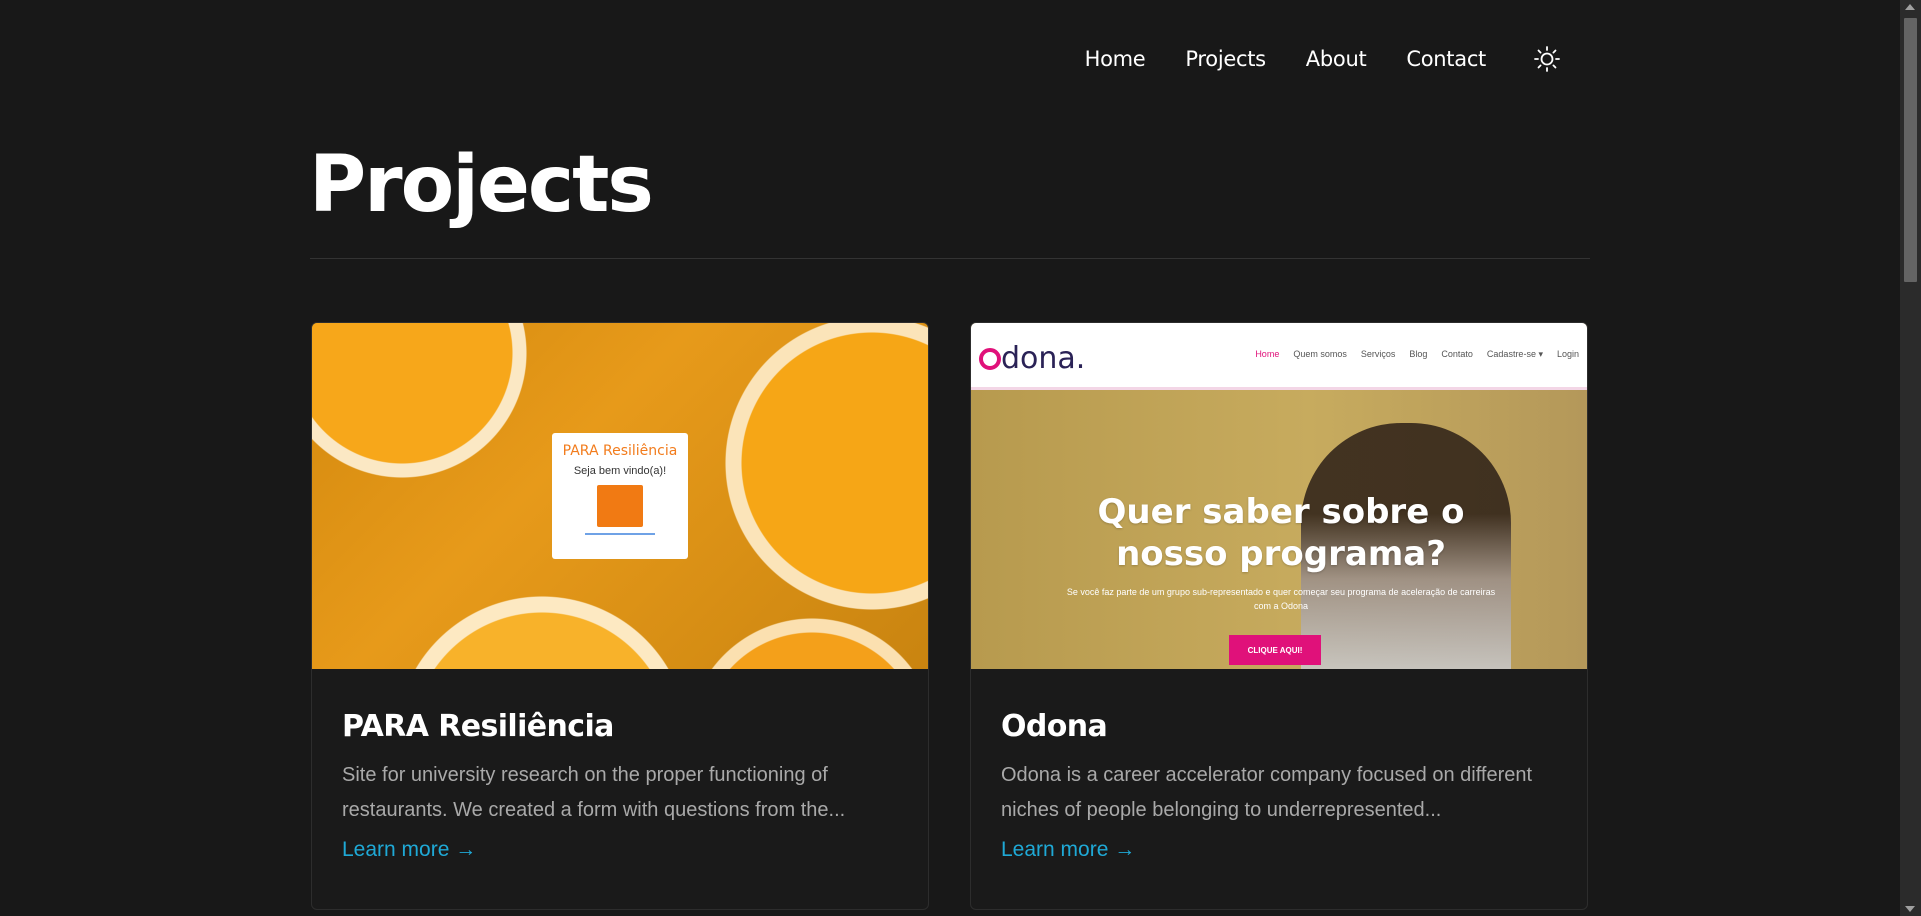 This screenshot has height=916, width=1921. Describe the element at coordinates (1275, 650) in the screenshot. I see `odona-cta-button: CLIQUE AQUI!` at that location.